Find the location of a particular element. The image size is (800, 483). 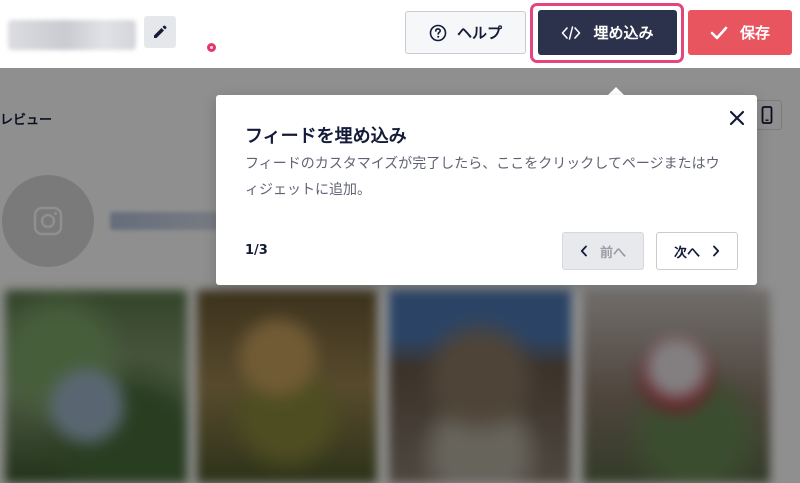

prev-step-button: 前へ is located at coordinates (603, 251).